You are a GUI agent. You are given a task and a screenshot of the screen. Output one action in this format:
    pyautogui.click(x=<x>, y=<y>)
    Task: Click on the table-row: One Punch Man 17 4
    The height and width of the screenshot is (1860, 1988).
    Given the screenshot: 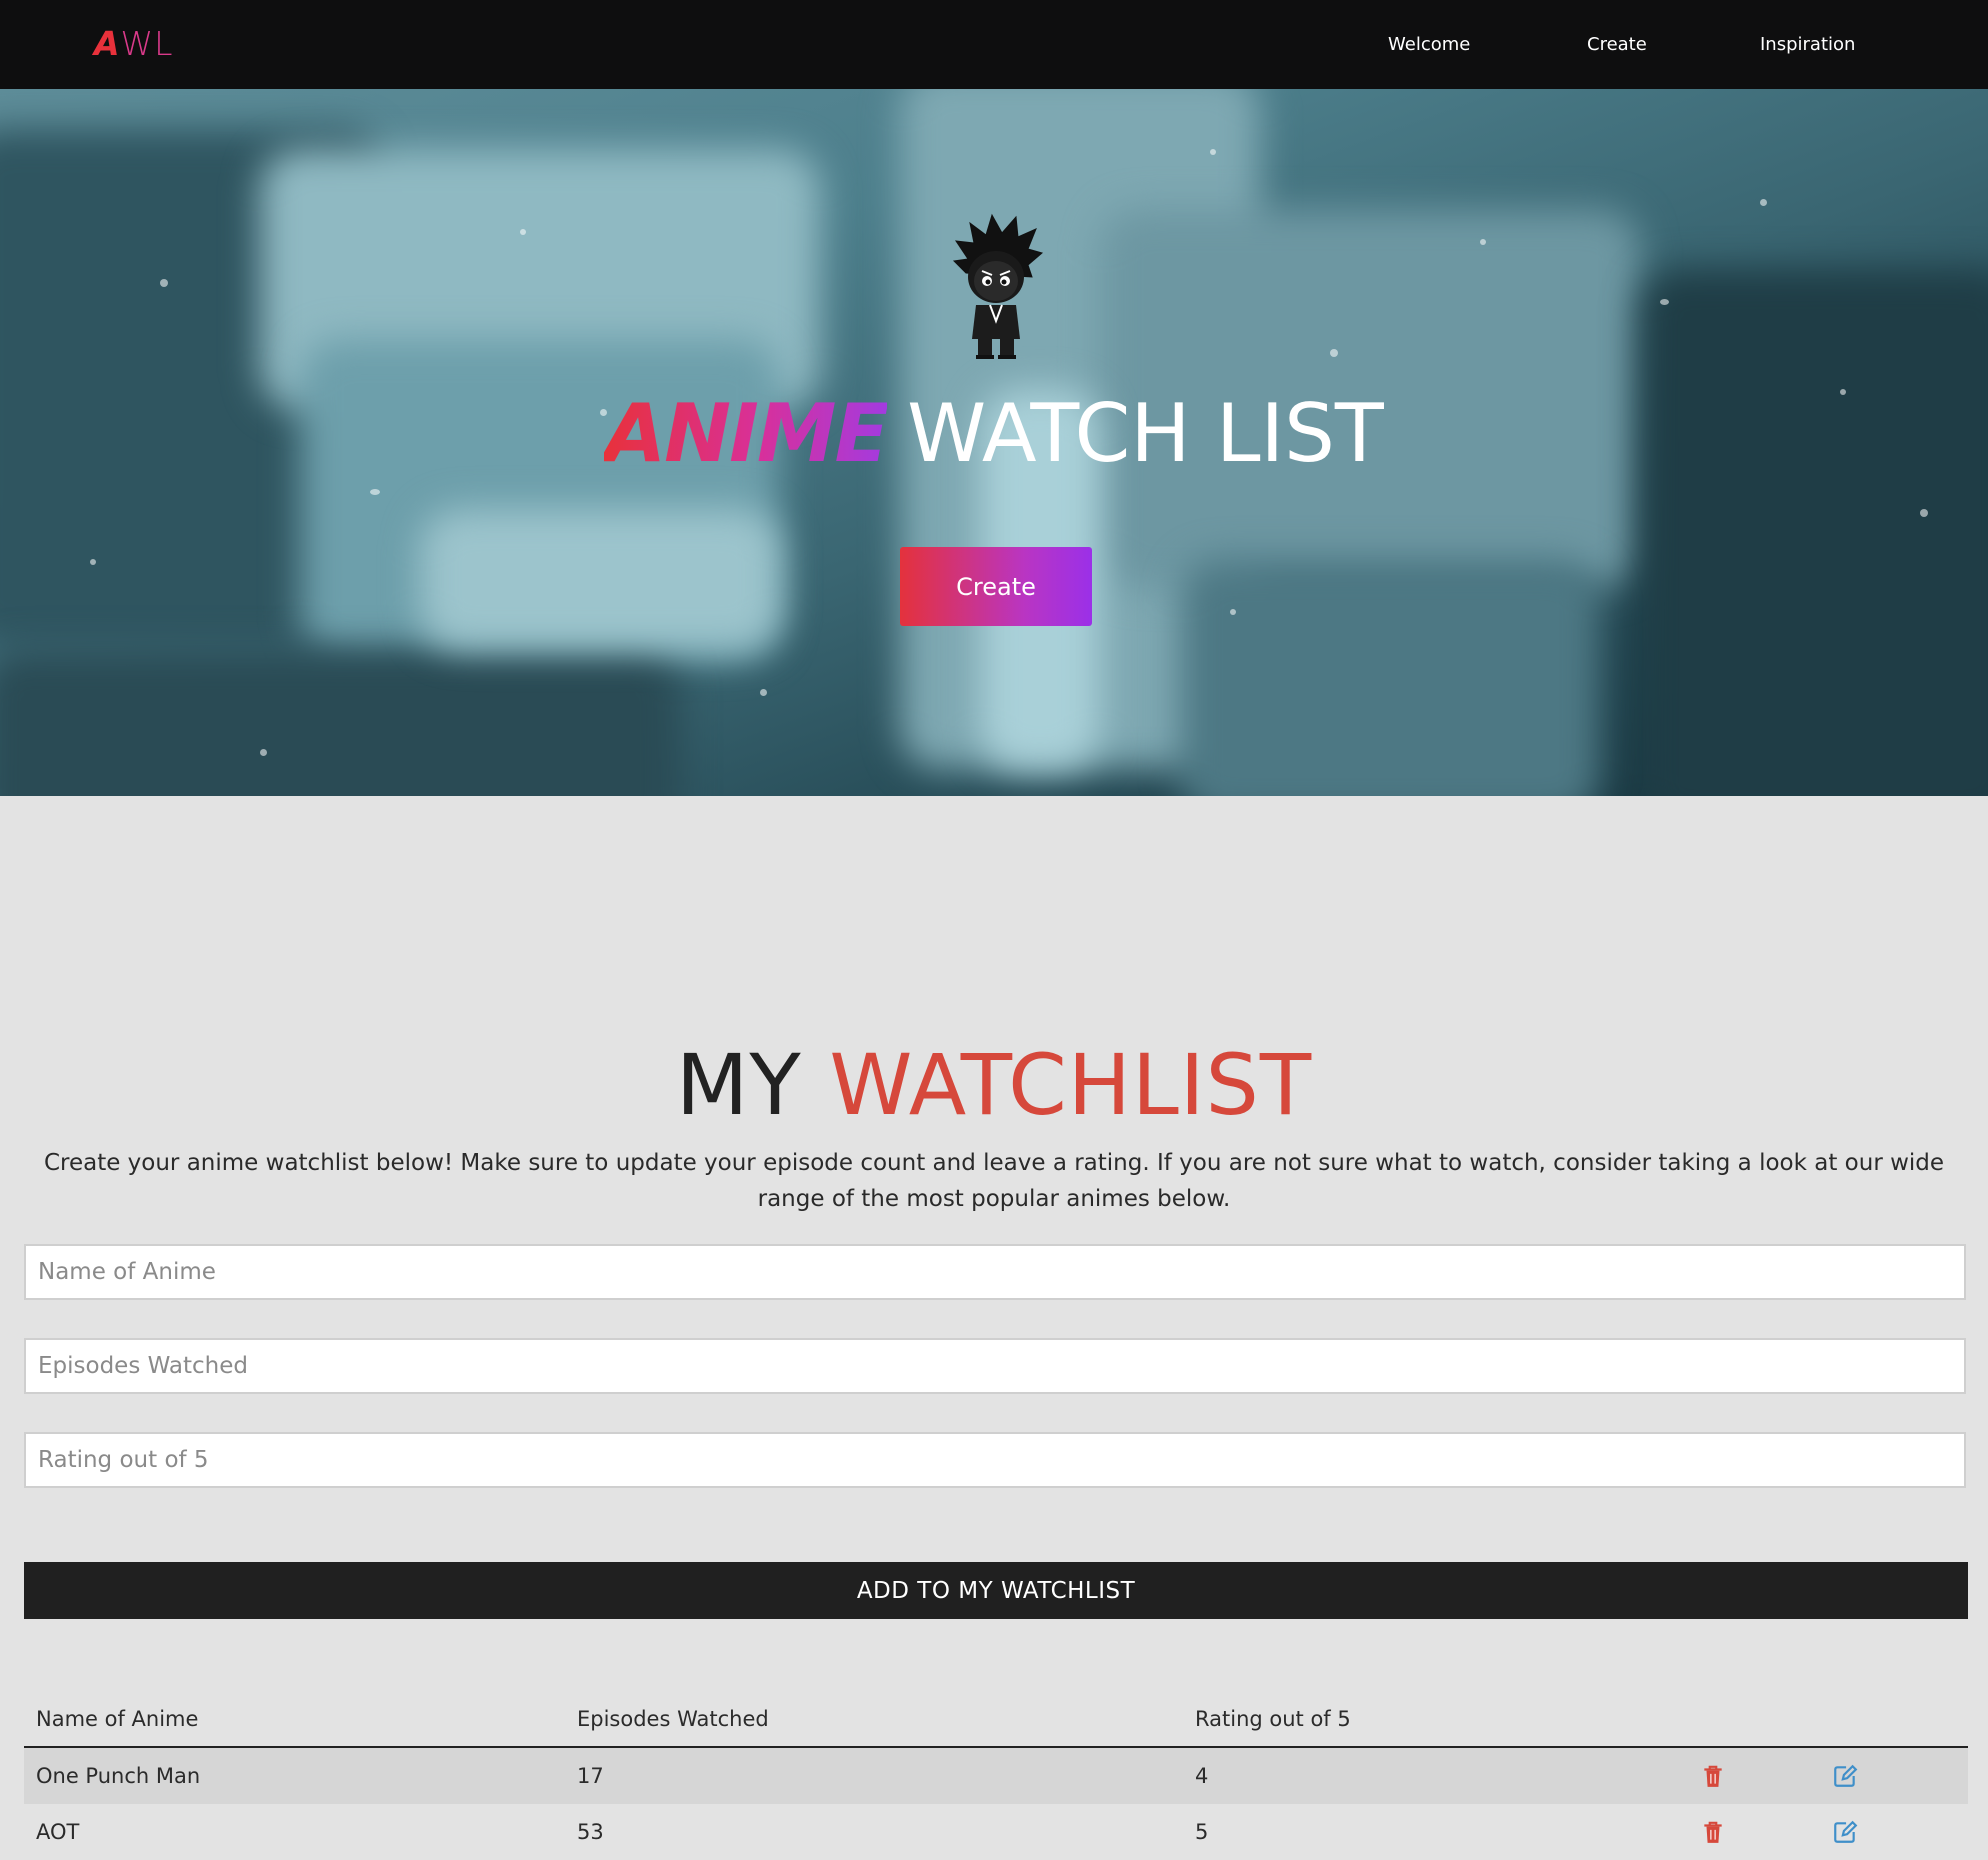 What is the action you would take?
    pyautogui.click(x=996, y=1776)
    